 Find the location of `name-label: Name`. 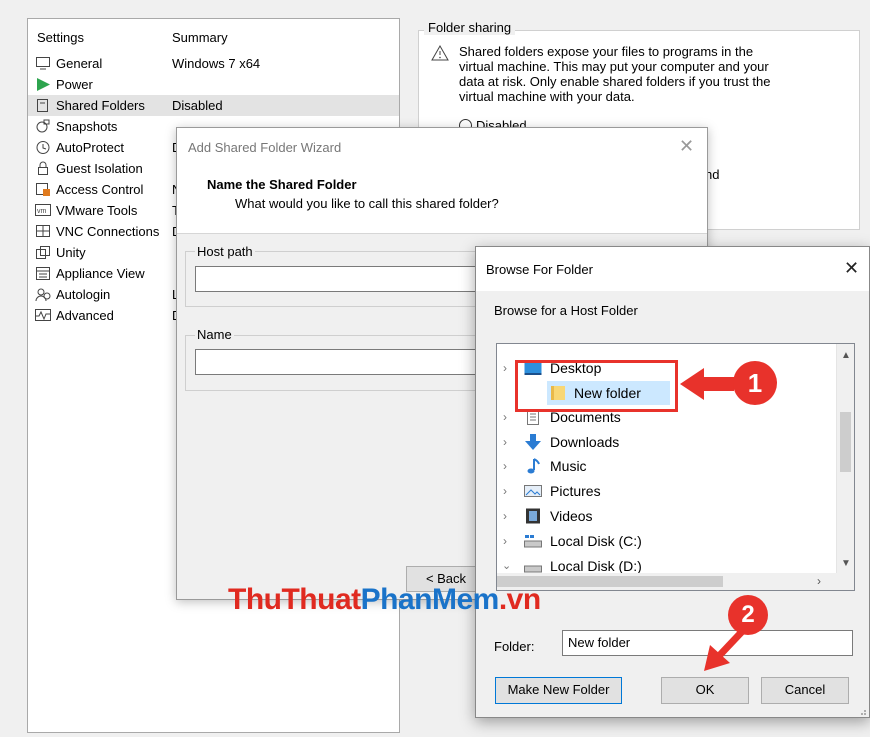

name-label: Name is located at coordinates (214, 334).